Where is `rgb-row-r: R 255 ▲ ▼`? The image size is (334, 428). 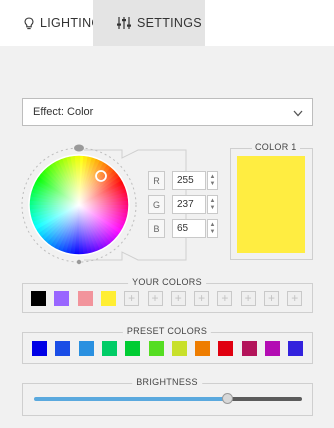
rgb-row-r: R 255 ▲ ▼ is located at coordinates (183, 180).